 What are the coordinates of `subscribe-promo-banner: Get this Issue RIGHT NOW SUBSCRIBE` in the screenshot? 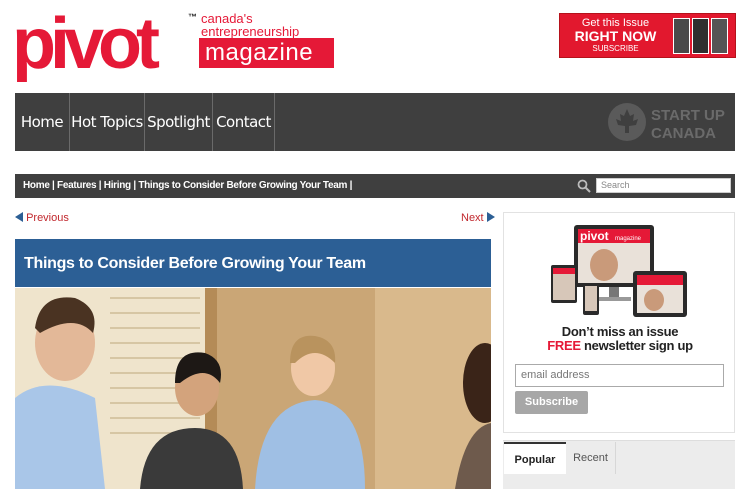 It's located at (647, 35).